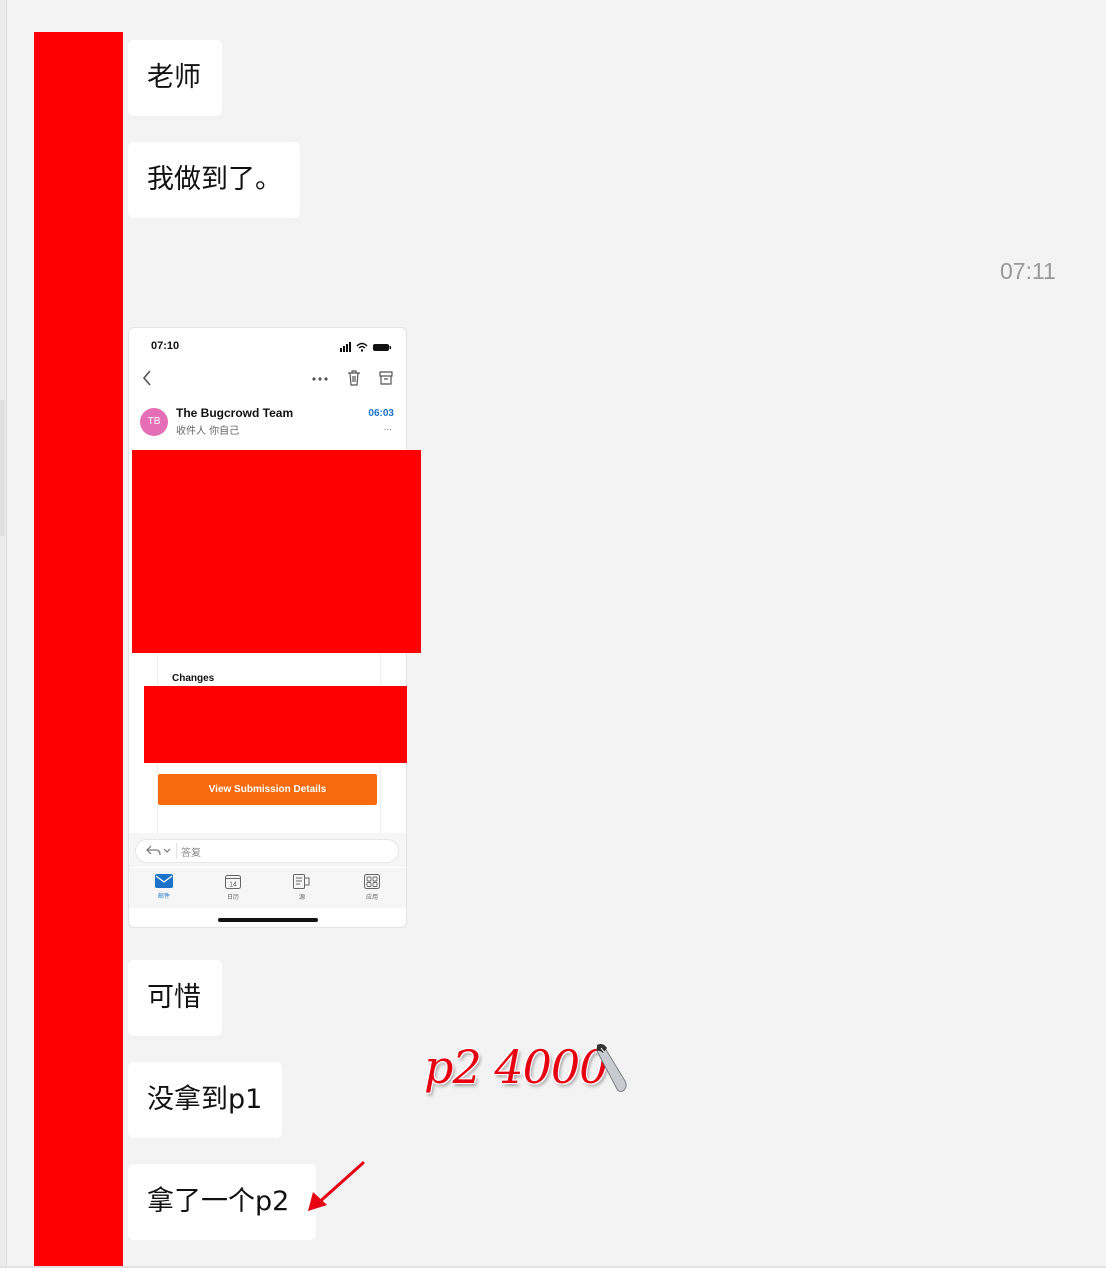  Describe the element at coordinates (165, 346) in the screenshot. I see `phone-status-time: 07:10` at that location.